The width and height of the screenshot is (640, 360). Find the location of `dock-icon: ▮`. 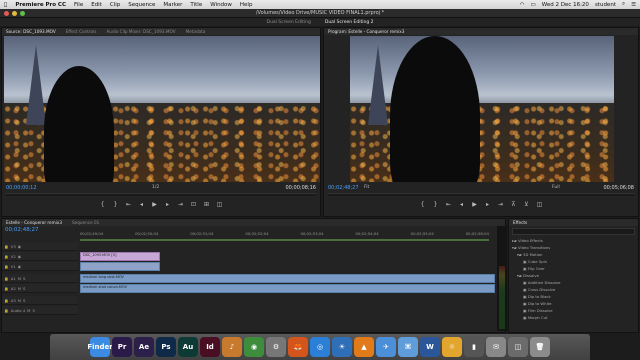

dock-icon: ▮ is located at coordinates (474, 347).